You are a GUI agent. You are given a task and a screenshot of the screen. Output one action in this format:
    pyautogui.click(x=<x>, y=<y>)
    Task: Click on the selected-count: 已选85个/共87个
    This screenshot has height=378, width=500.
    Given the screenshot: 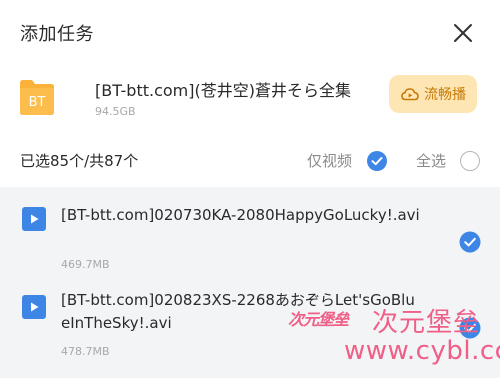 What is the action you would take?
    pyautogui.click(x=79, y=161)
    